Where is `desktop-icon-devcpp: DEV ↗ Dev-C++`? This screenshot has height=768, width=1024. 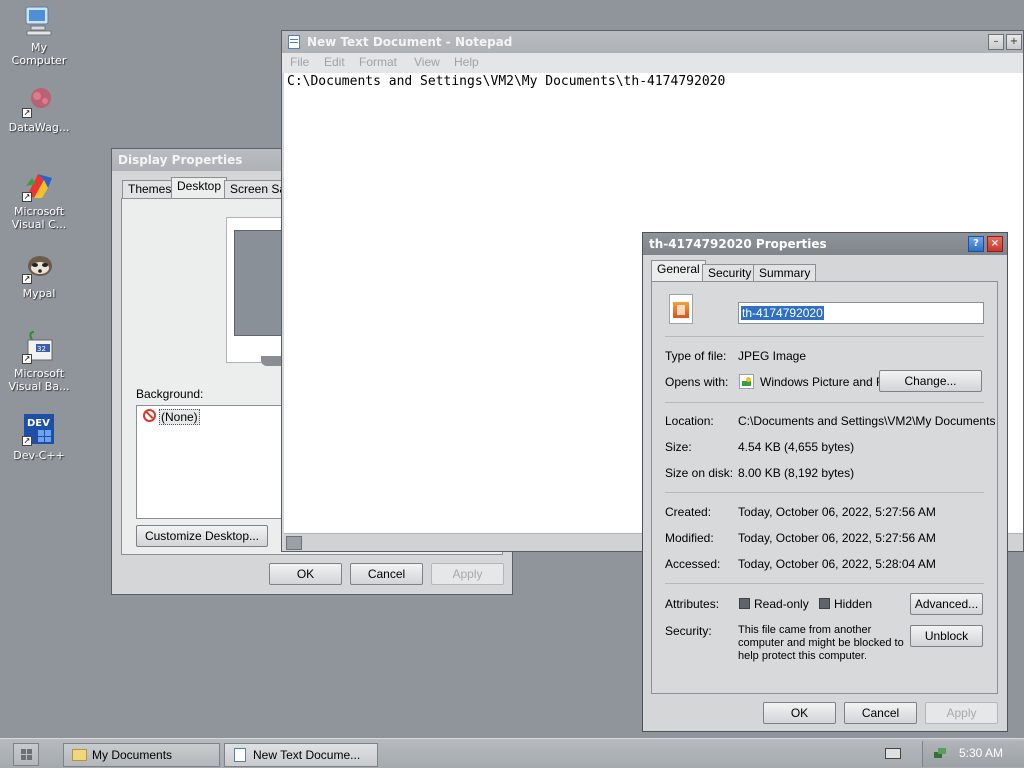 desktop-icon-devcpp: DEV ↗ Dev-C++ is located at coordinates (39, 437).